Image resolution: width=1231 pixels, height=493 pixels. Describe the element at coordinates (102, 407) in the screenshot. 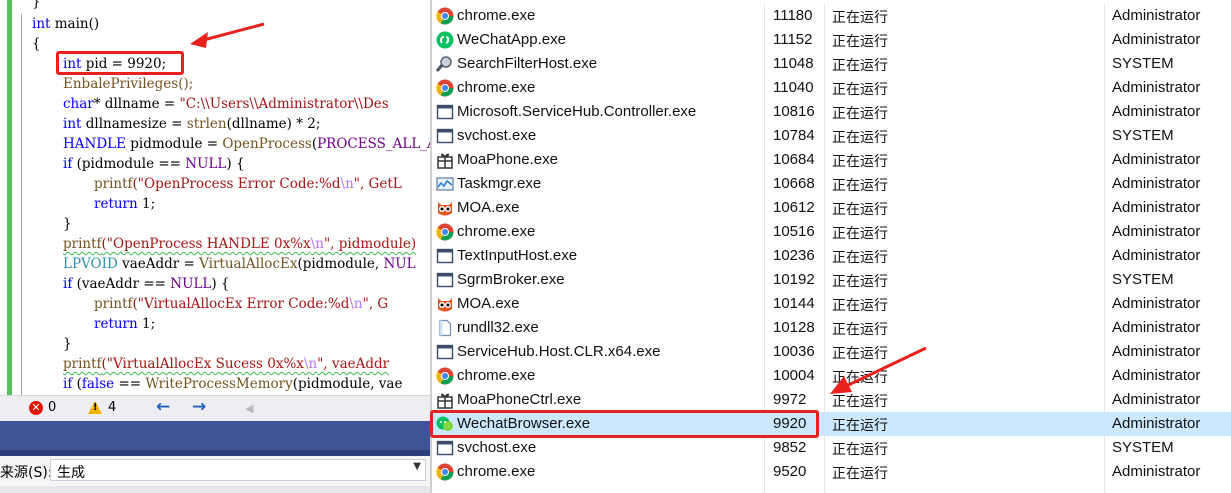

I see `warning-count: ! 4` at that location.